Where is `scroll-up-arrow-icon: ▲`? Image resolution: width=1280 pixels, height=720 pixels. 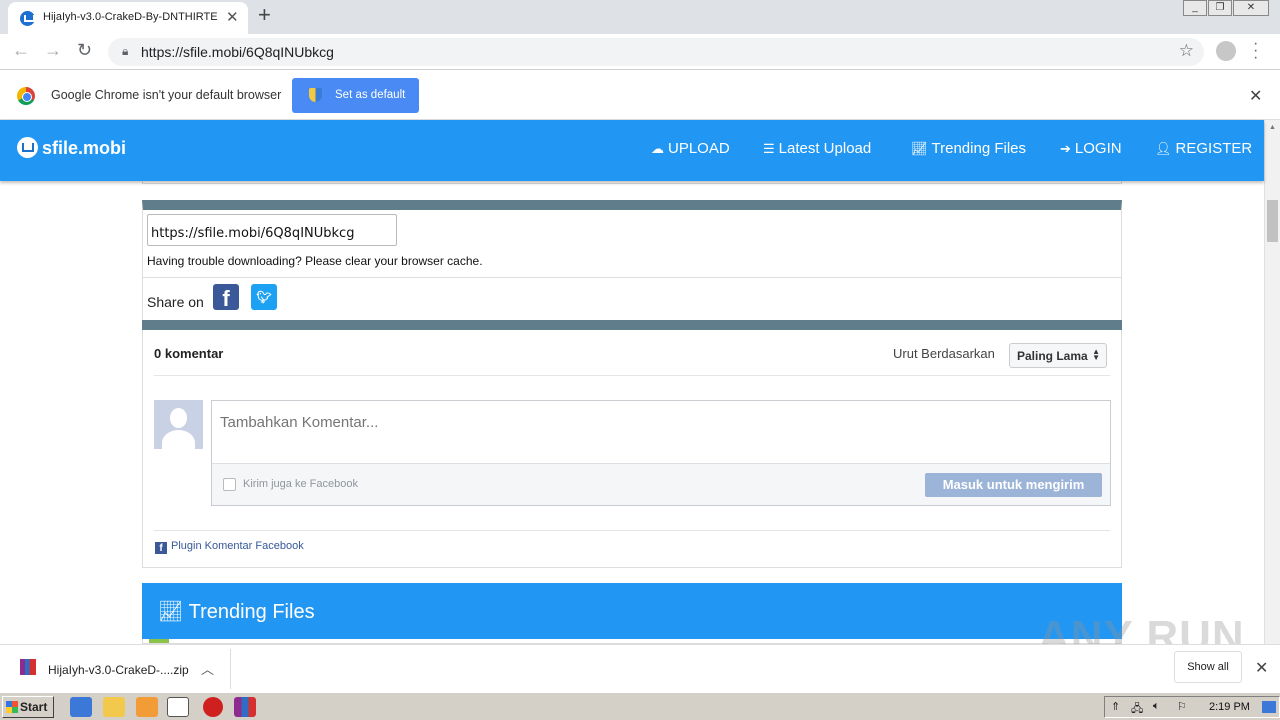
scroll-up-arrow-icon: ▲ is located at coordinates (1272, 127).